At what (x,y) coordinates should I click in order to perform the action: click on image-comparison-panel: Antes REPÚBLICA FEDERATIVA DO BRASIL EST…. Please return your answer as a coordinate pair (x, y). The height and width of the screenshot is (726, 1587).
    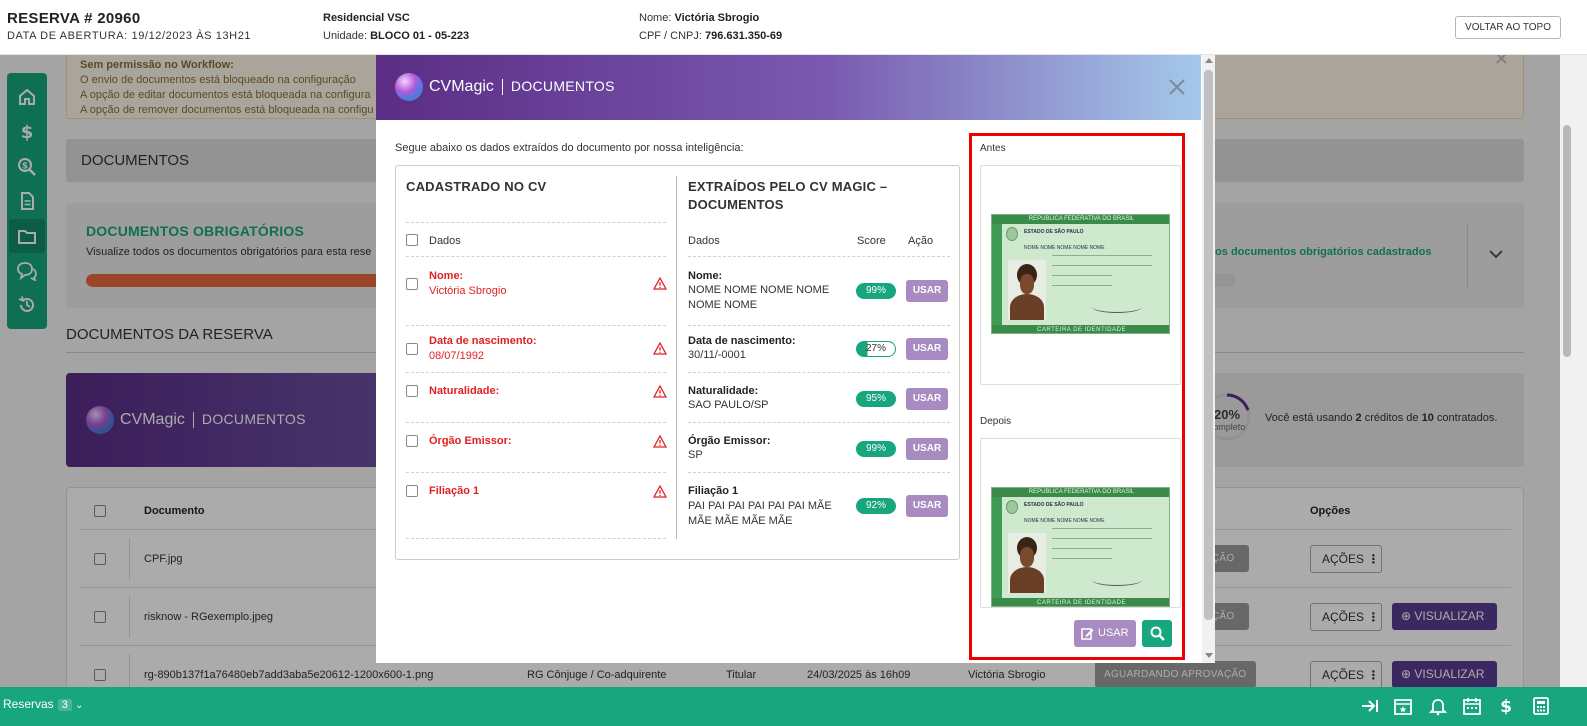
    Looking at the image, I should click on (1077, 396).